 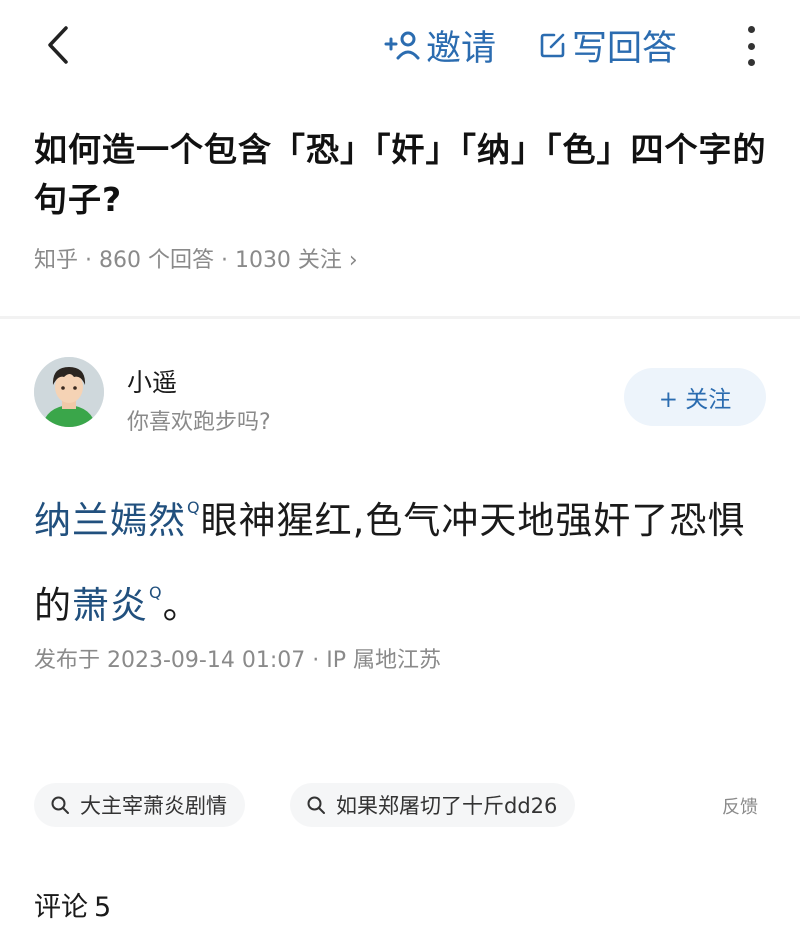 I want to click on related-search-tag: 如果郑屠切了十斤dd26, so click(x=433, y=805).